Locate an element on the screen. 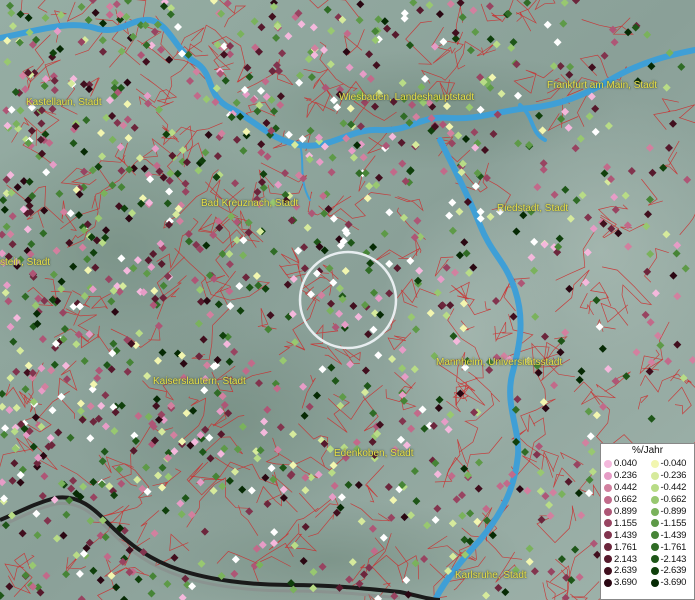 This screenshot has height=600, width=695. legend-value: 2.143 is located at coordinates (625, 559).